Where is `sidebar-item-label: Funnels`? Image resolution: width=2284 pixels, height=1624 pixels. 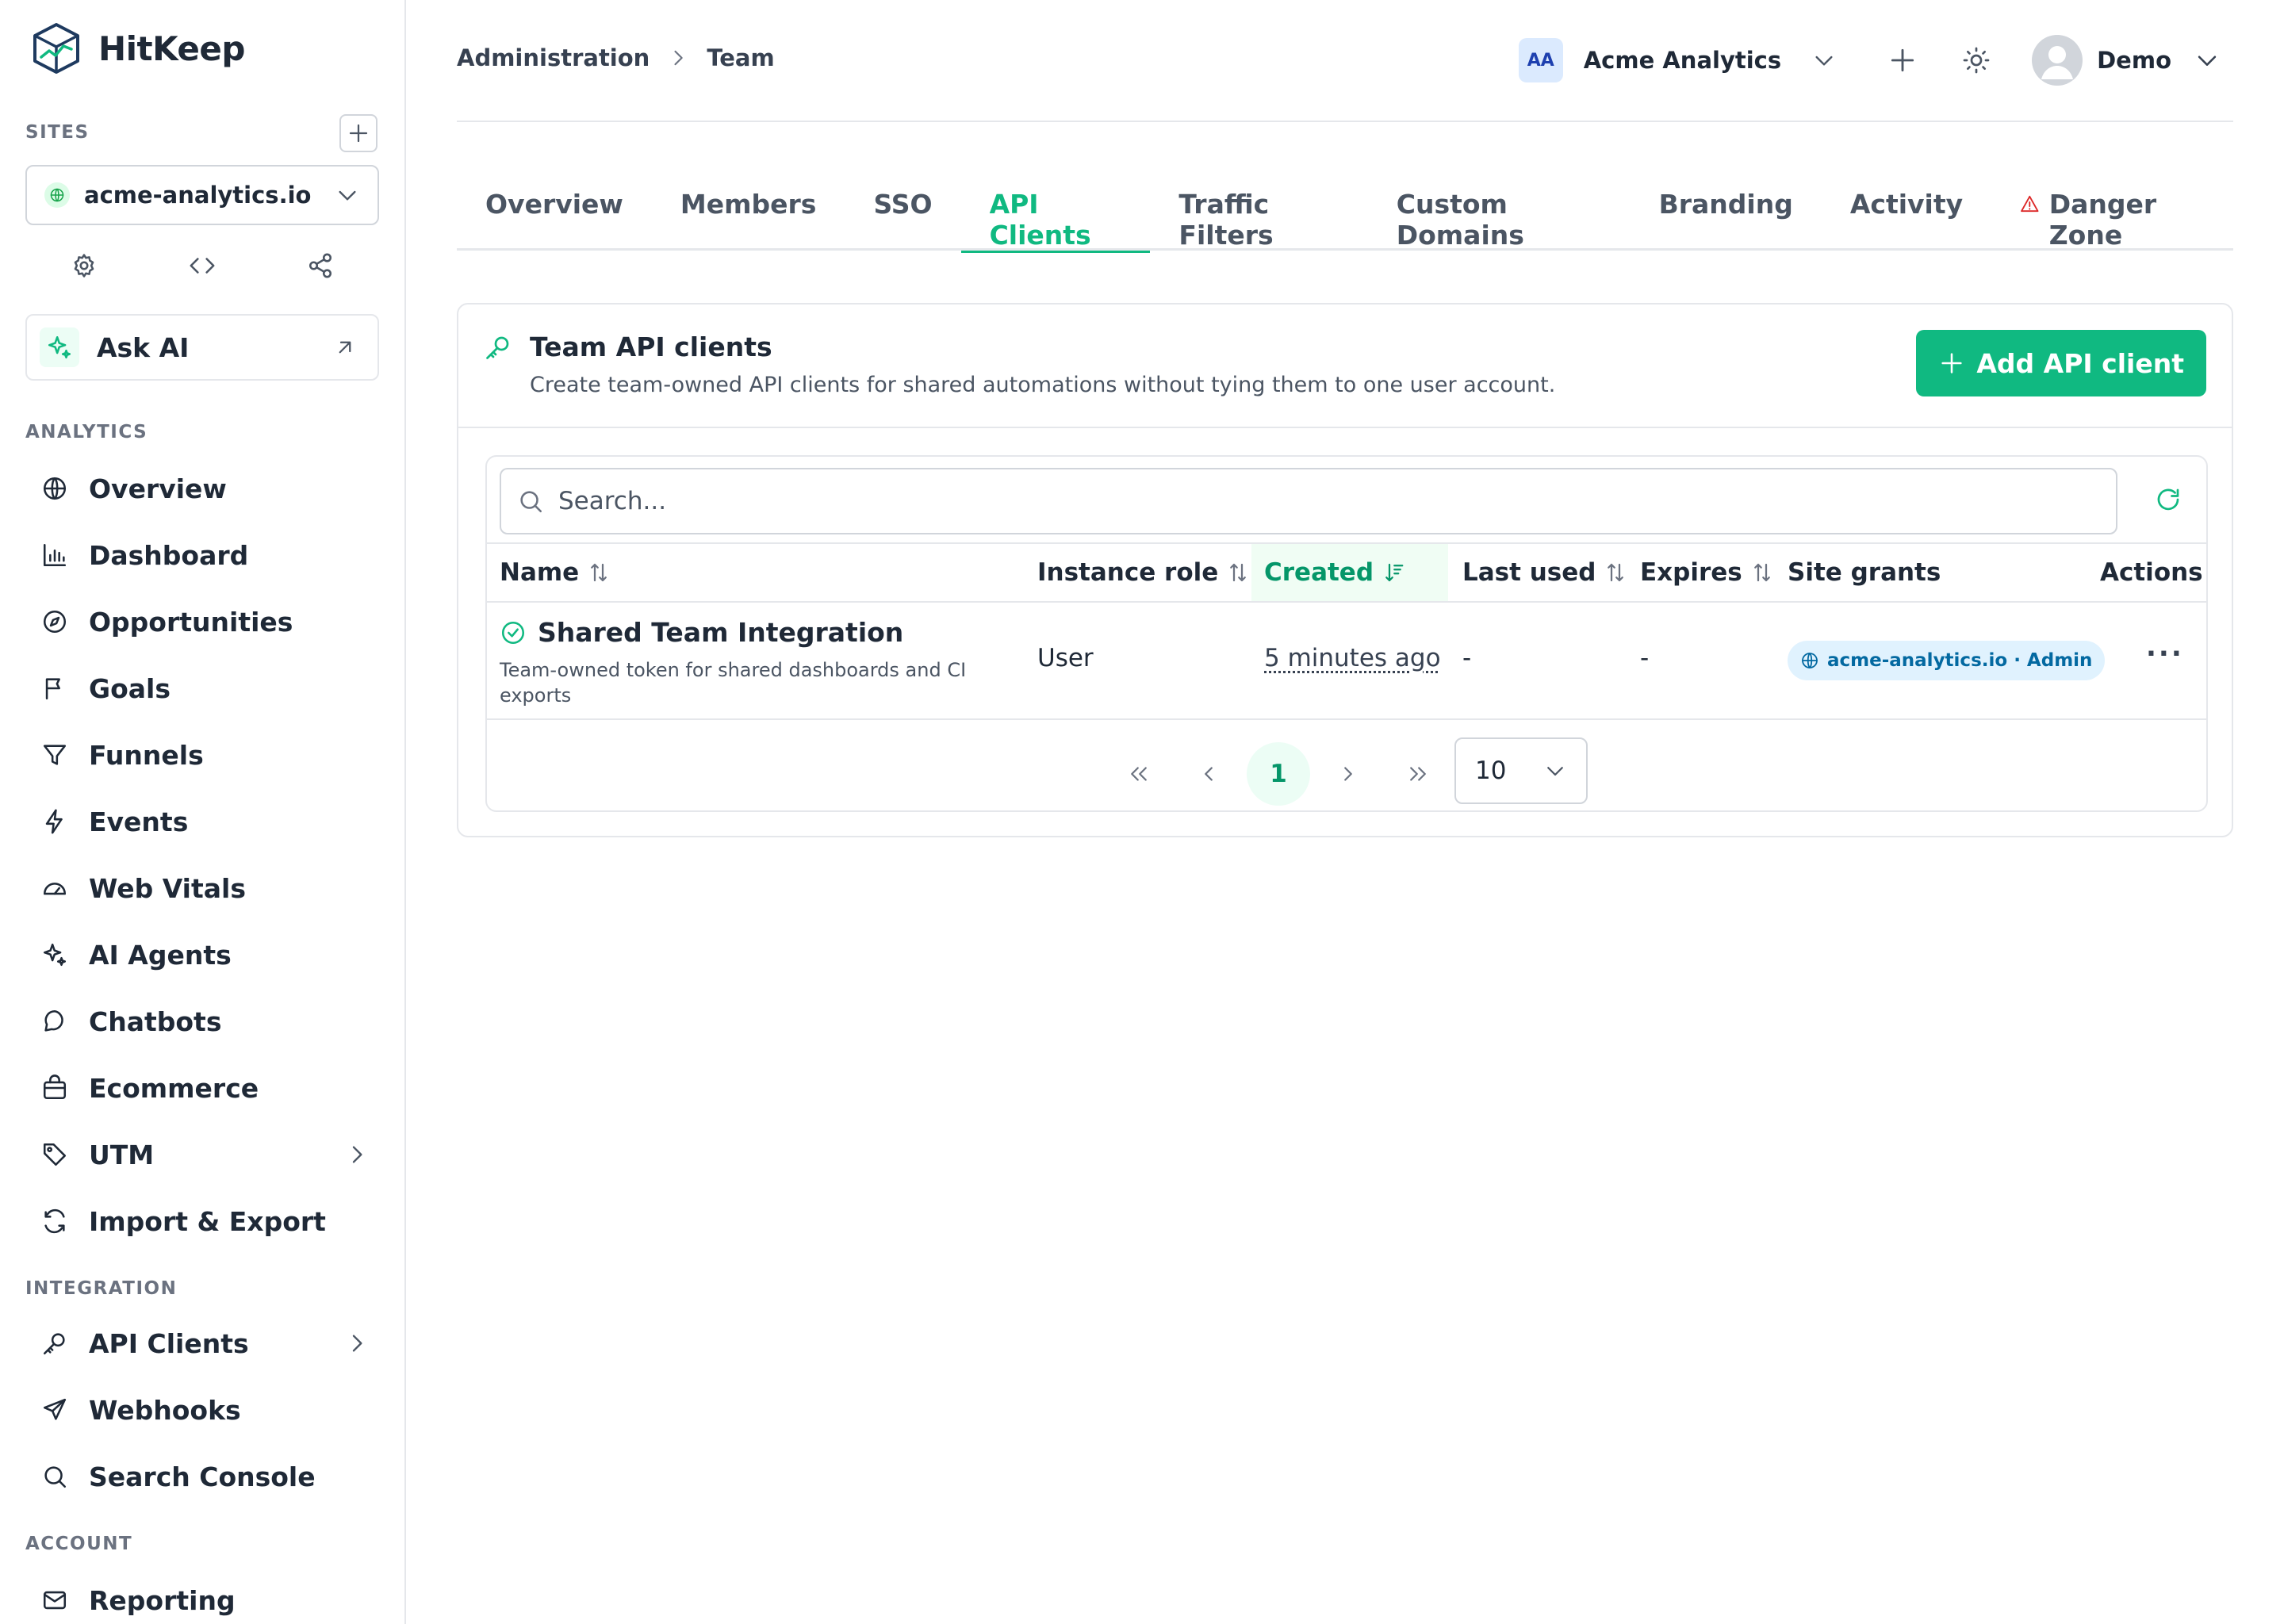
sidebar-item-label: Funnels is located at coordinates (146, 755).